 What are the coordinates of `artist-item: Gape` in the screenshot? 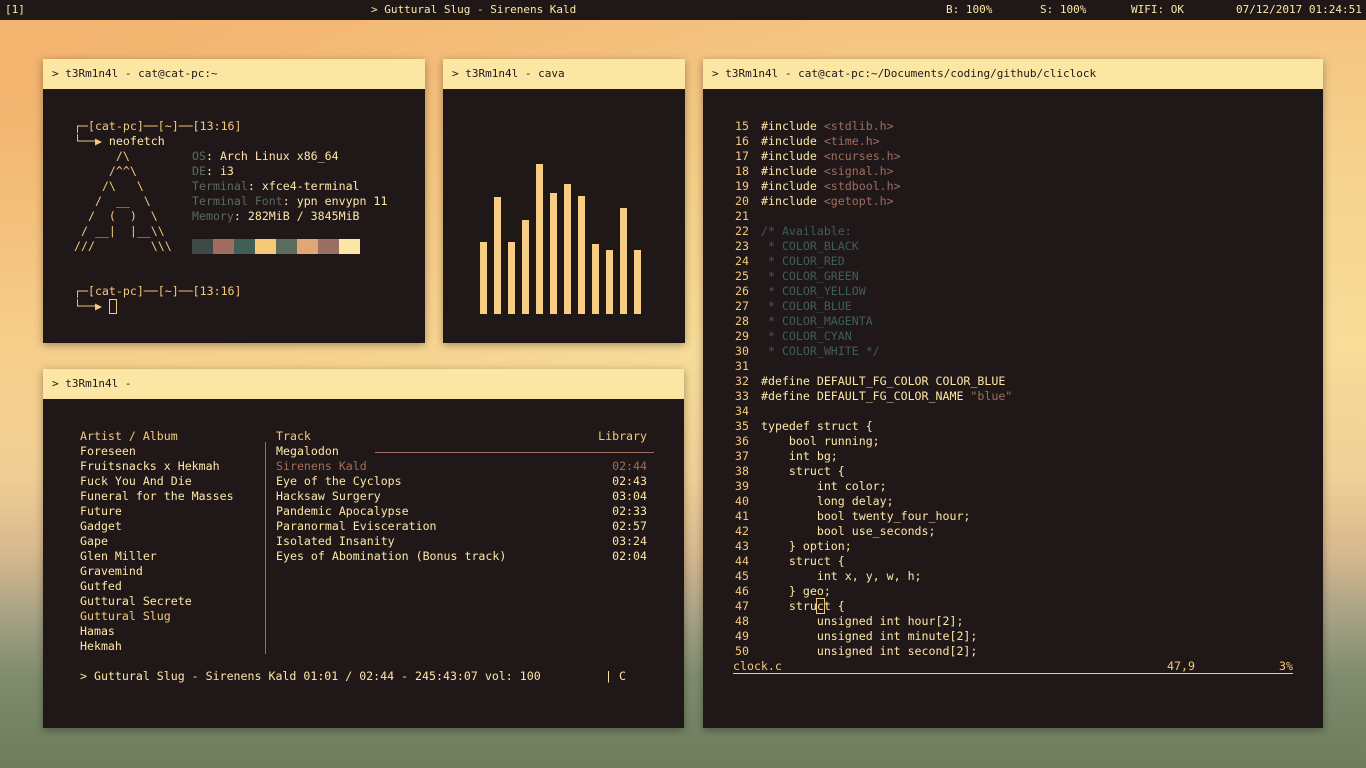 It's located at (157, 541).